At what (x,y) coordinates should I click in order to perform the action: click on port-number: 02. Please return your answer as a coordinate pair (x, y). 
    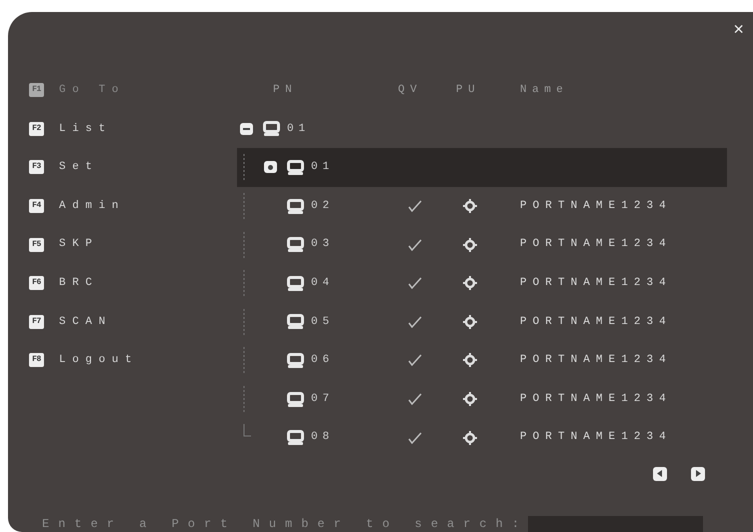
    Looking at the image, I should click on (322, 206).